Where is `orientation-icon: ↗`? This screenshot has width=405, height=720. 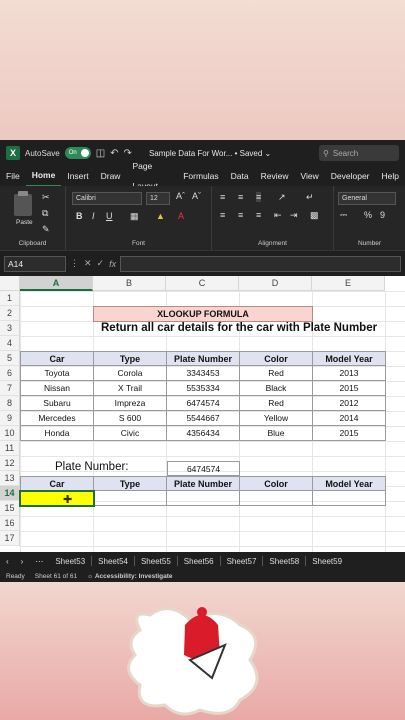 orientation-icon: ↗ is located at coordinates (282, 197).